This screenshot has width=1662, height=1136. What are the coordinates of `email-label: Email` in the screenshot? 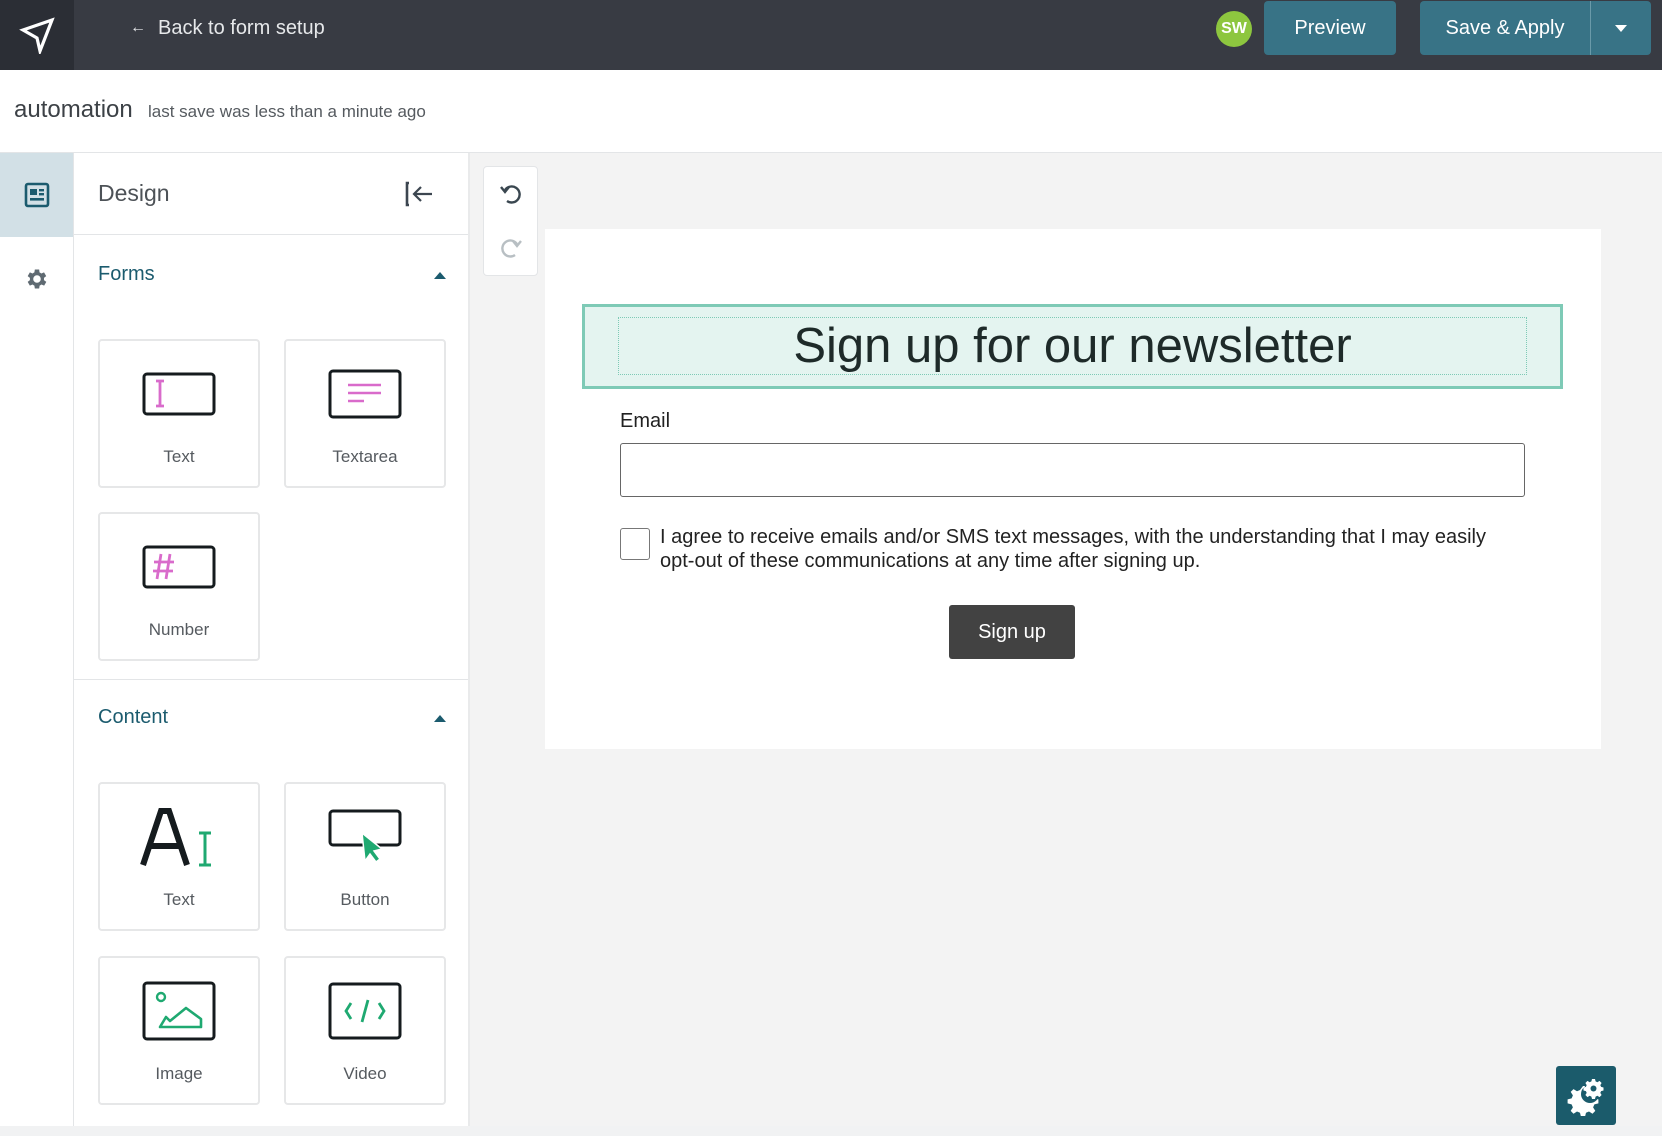 It's located at (645, 421).